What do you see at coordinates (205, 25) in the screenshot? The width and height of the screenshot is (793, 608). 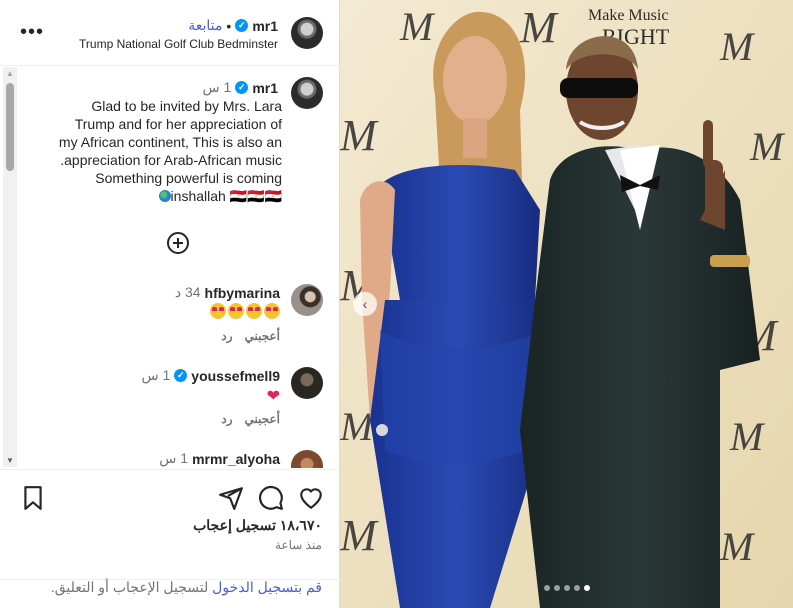 I see `follow-button: متابعة` at bounding box center [205, 25].